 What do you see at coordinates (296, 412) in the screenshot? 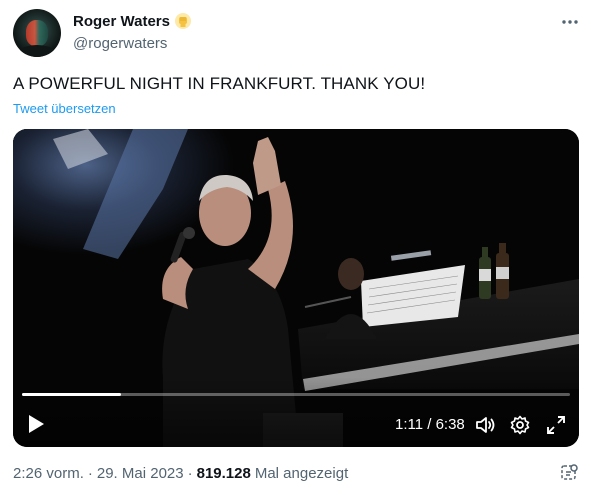
I see `controls-overlay` at bounding box center [296, 412].